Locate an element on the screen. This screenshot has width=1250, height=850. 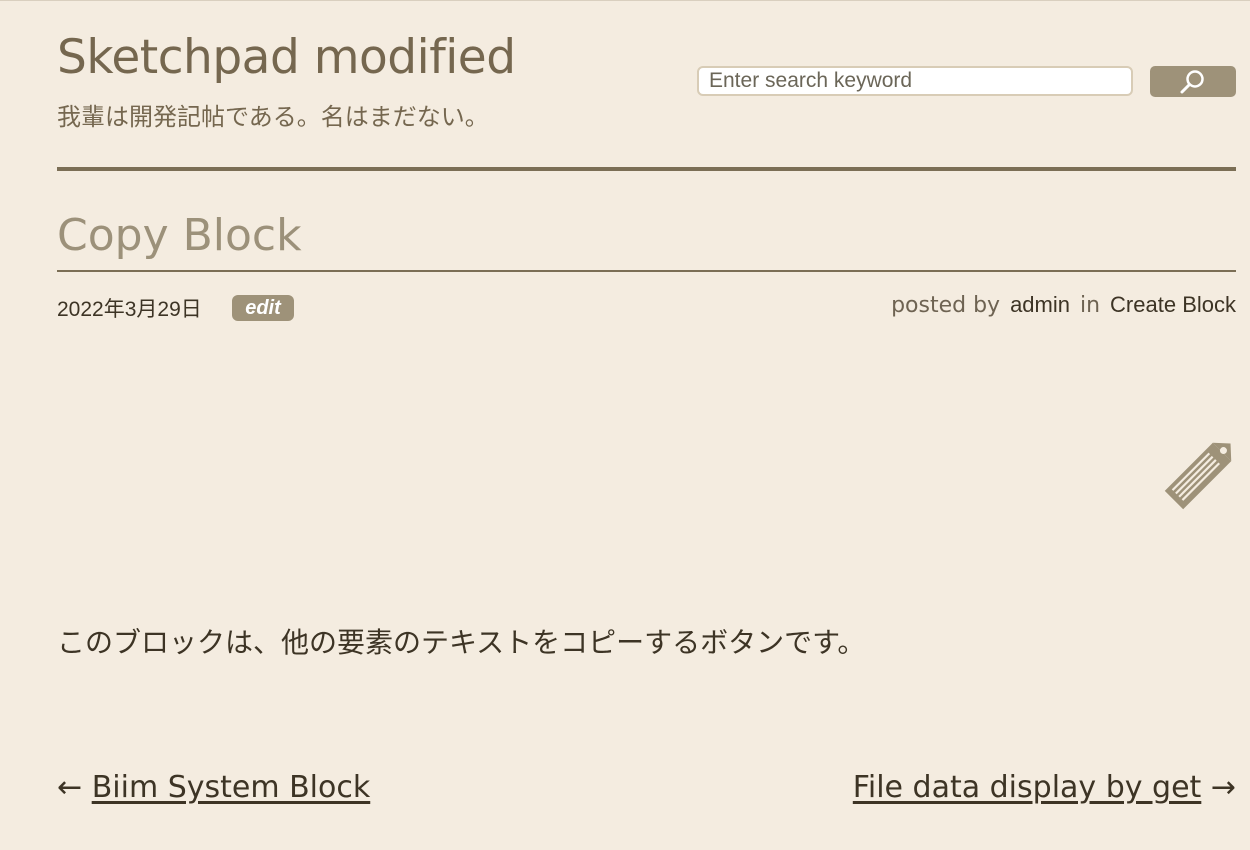
search-button is located at coordinates (1193, 81).